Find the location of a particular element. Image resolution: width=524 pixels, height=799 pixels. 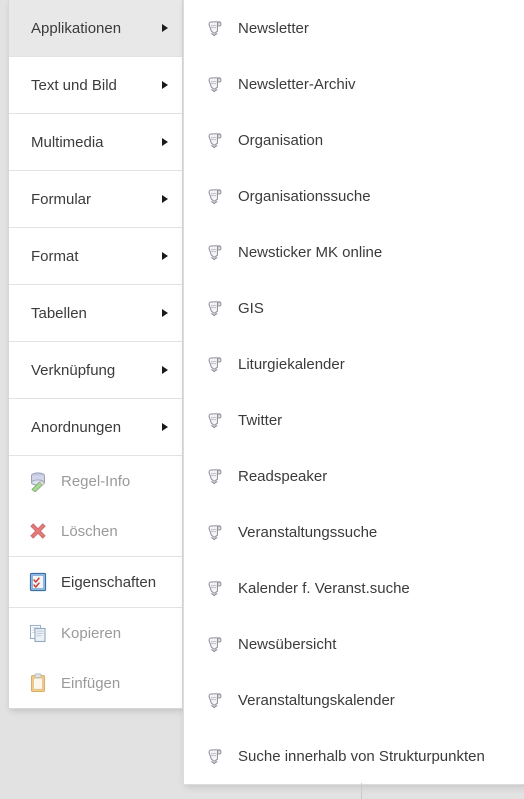

submenu-item-veranstaltungskalender: Veranstaltungskalender is located at coordinates (354, 700).